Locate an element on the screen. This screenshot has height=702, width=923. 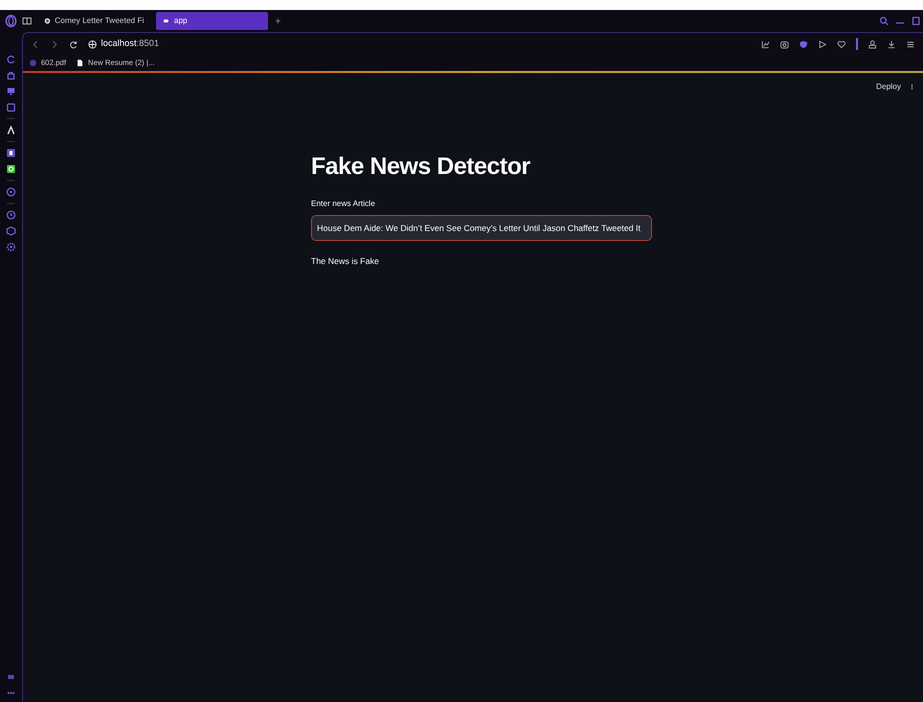
text-input: House Dem Aide: We Didn’t Even See Comey’s Letter Until Jason Chaffetz Tweeted It is located at coordinates (481, 227).